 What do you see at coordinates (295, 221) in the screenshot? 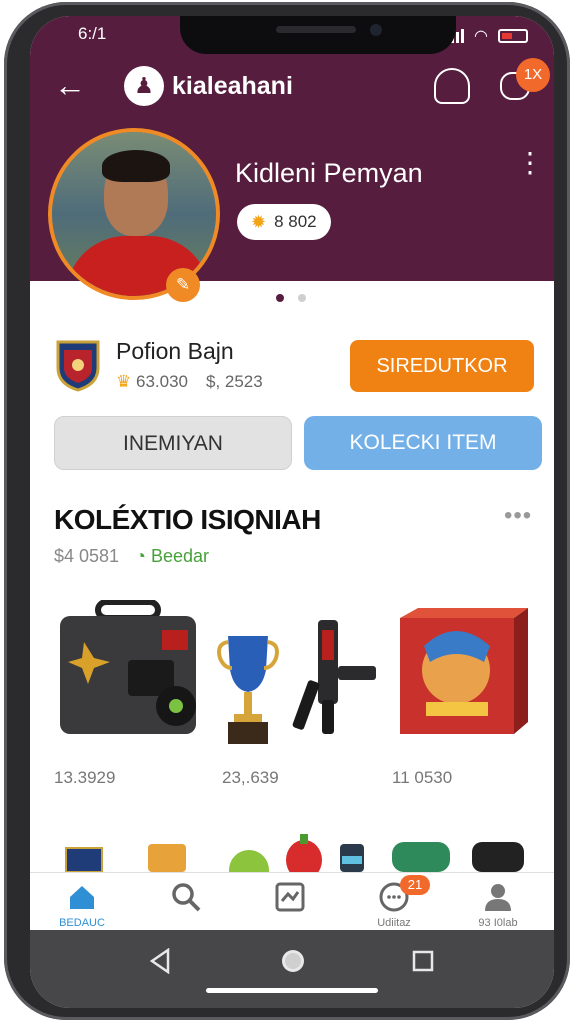
I see `points-value: 8 802` at bounding box center [295, 221].